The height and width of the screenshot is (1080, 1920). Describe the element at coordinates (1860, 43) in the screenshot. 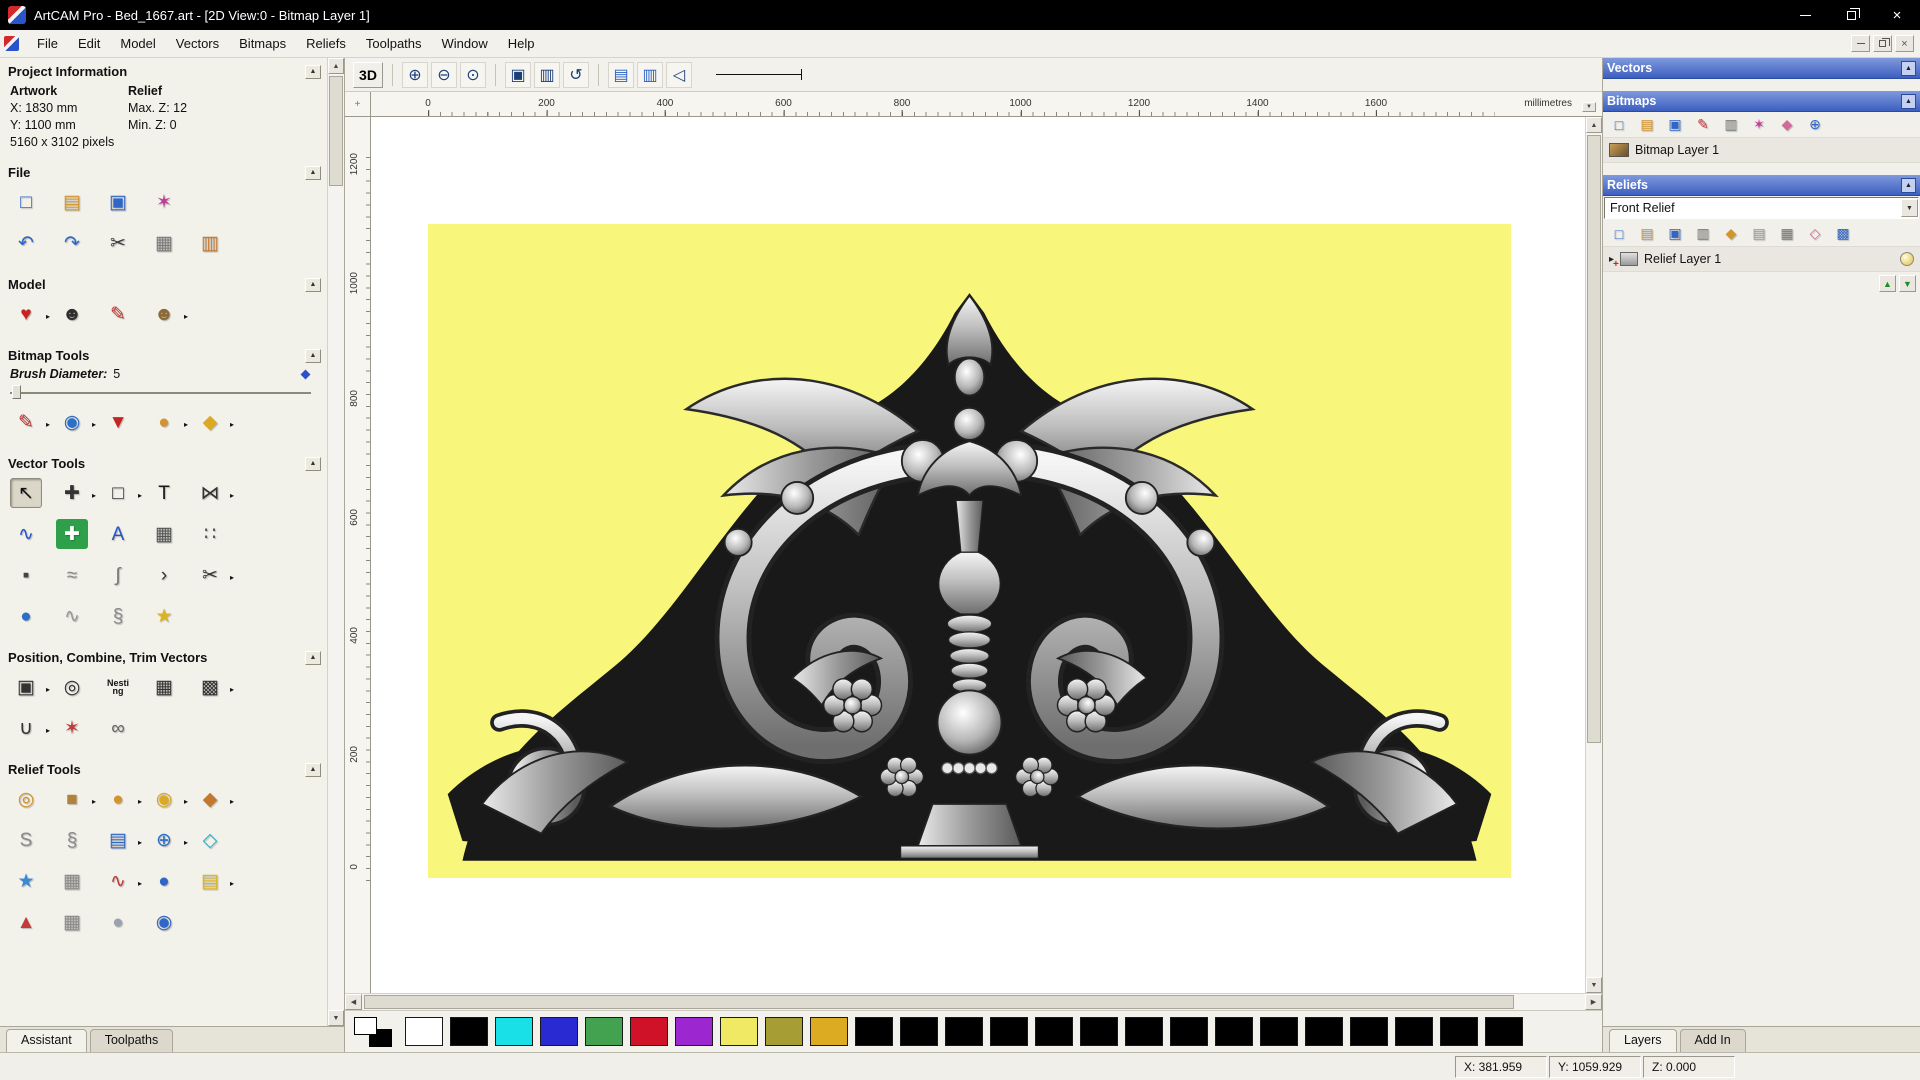

I see `mdi-minimize-button` at that location.